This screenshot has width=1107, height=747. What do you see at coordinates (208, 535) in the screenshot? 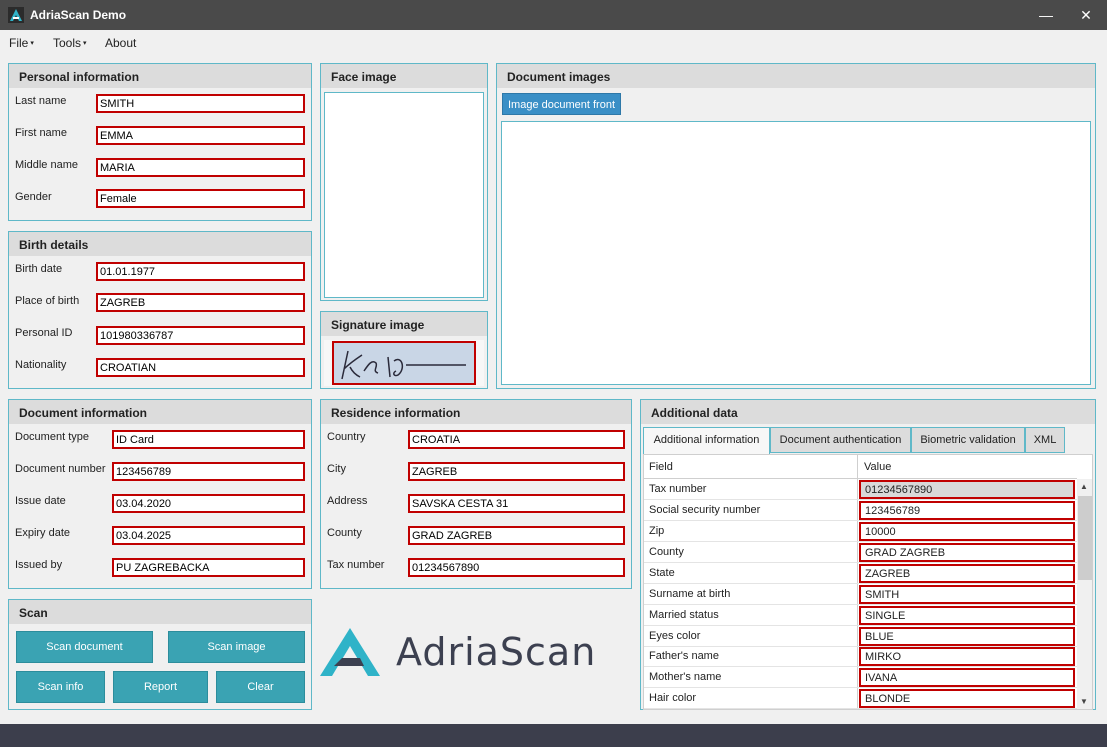
I see `expiry-date-field: 03.04.2025` at bounding box center [208, 535].